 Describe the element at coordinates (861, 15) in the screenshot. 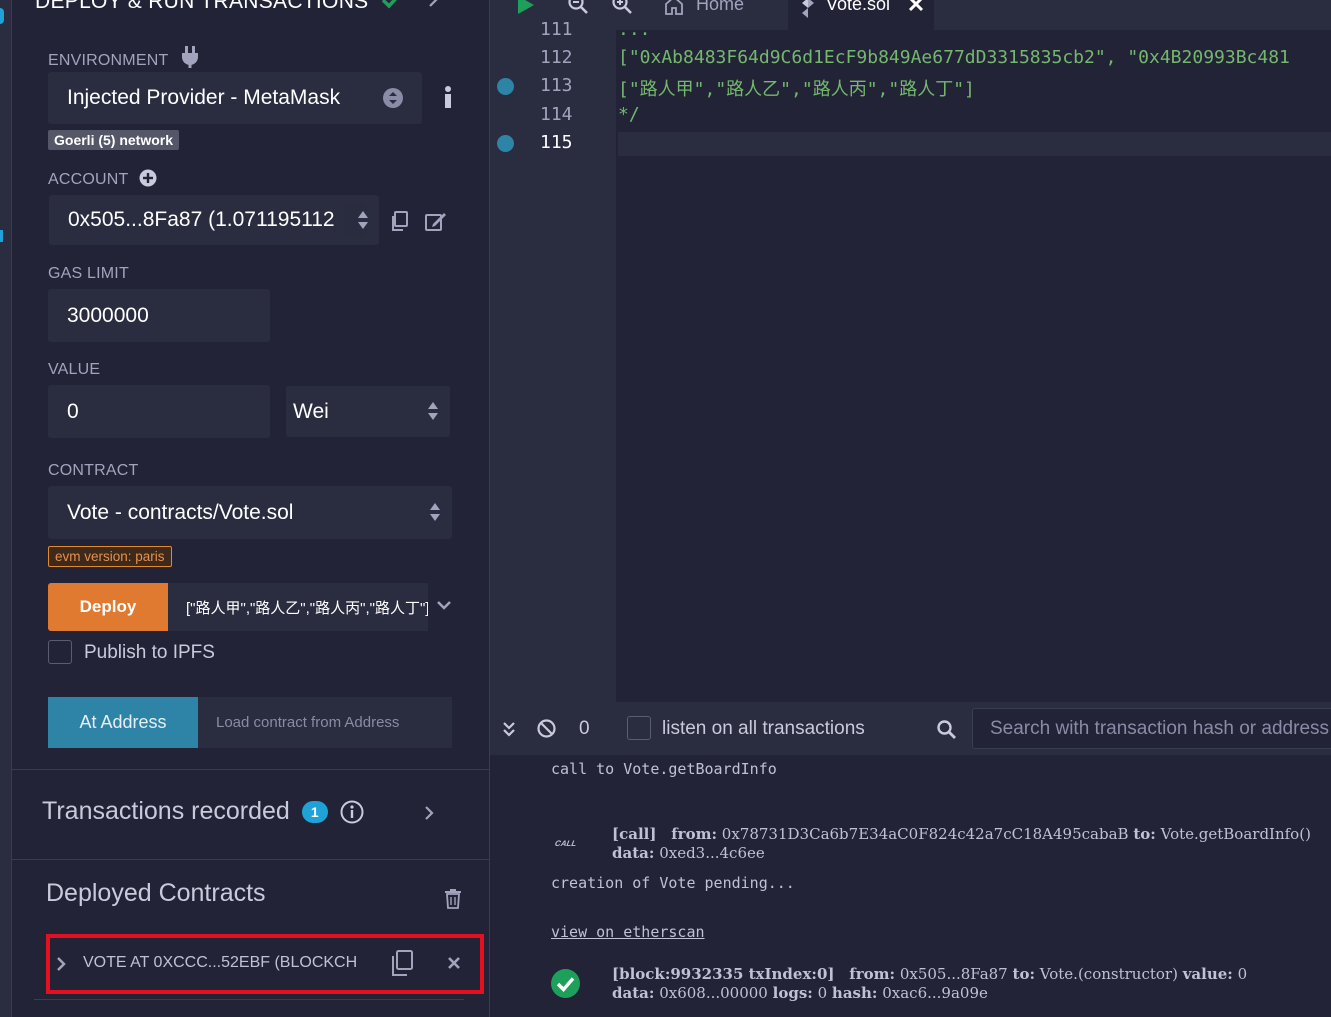

I see `tab-vote-sol: Vote.sol` at that location.